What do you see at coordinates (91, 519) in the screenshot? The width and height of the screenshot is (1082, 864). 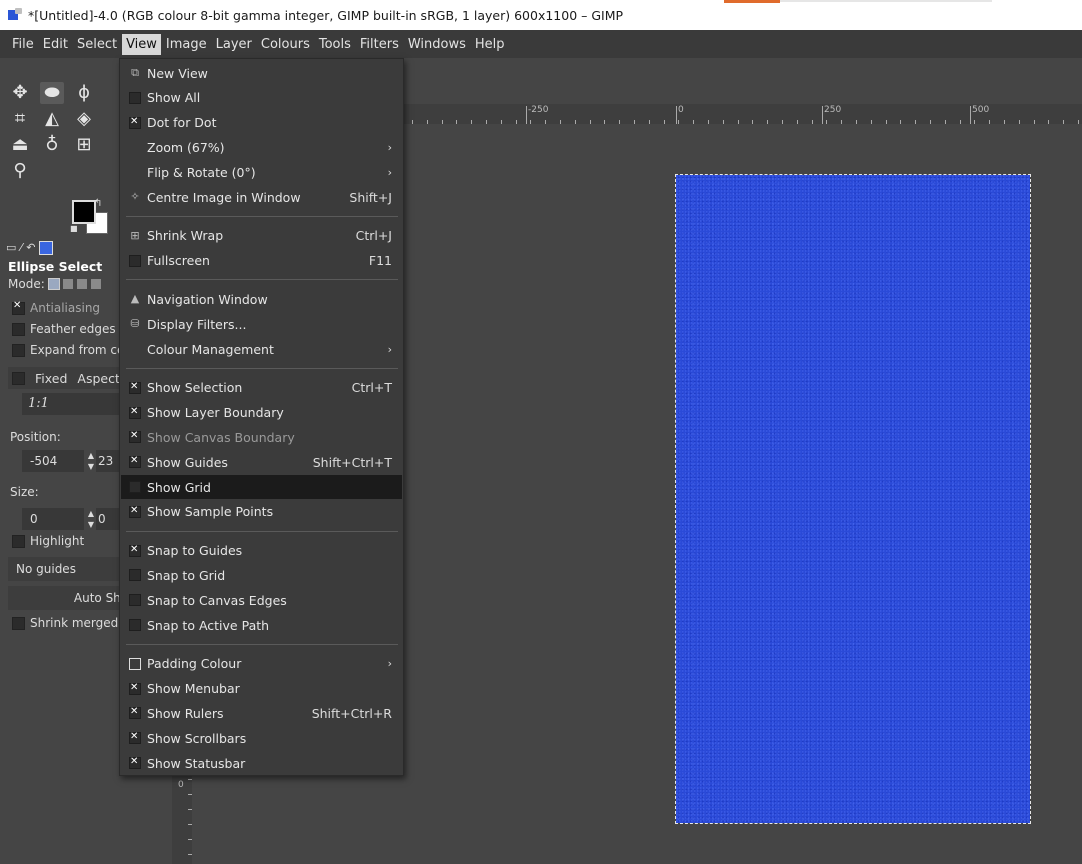 I see `size-width-spinner: ▲ ▼` at bounding box center [91, 519].